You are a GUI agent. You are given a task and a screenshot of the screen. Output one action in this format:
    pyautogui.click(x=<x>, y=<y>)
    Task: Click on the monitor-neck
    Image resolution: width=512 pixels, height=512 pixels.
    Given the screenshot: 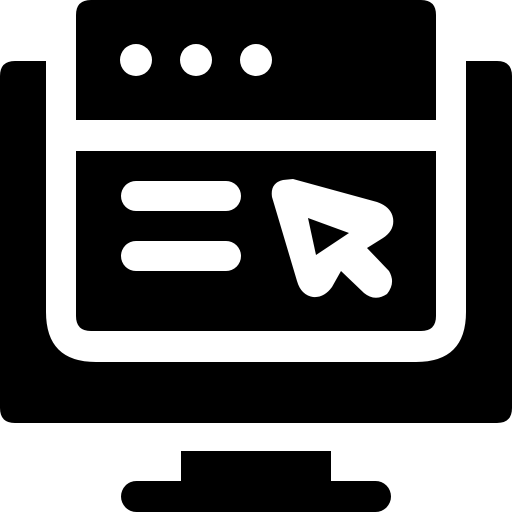 What is the action you would take?
    pyautogui.click(x=256, y=466)
    